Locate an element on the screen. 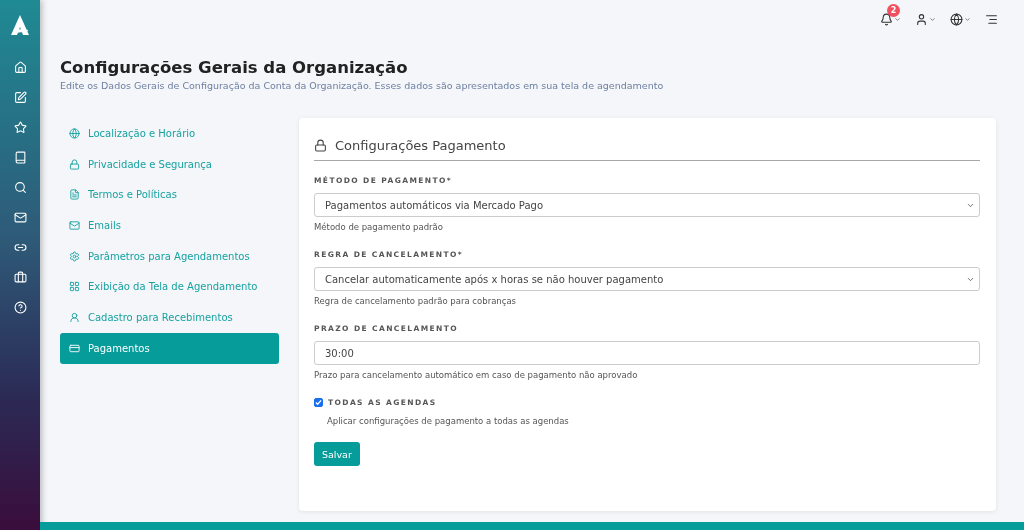 This screenshot has height=530, width=1024. search-icon is located at coordinates (20, 187).